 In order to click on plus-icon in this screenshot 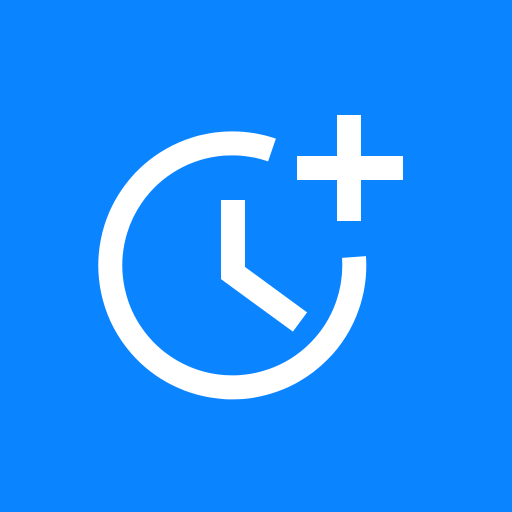, I will do `click(350, 168)`.